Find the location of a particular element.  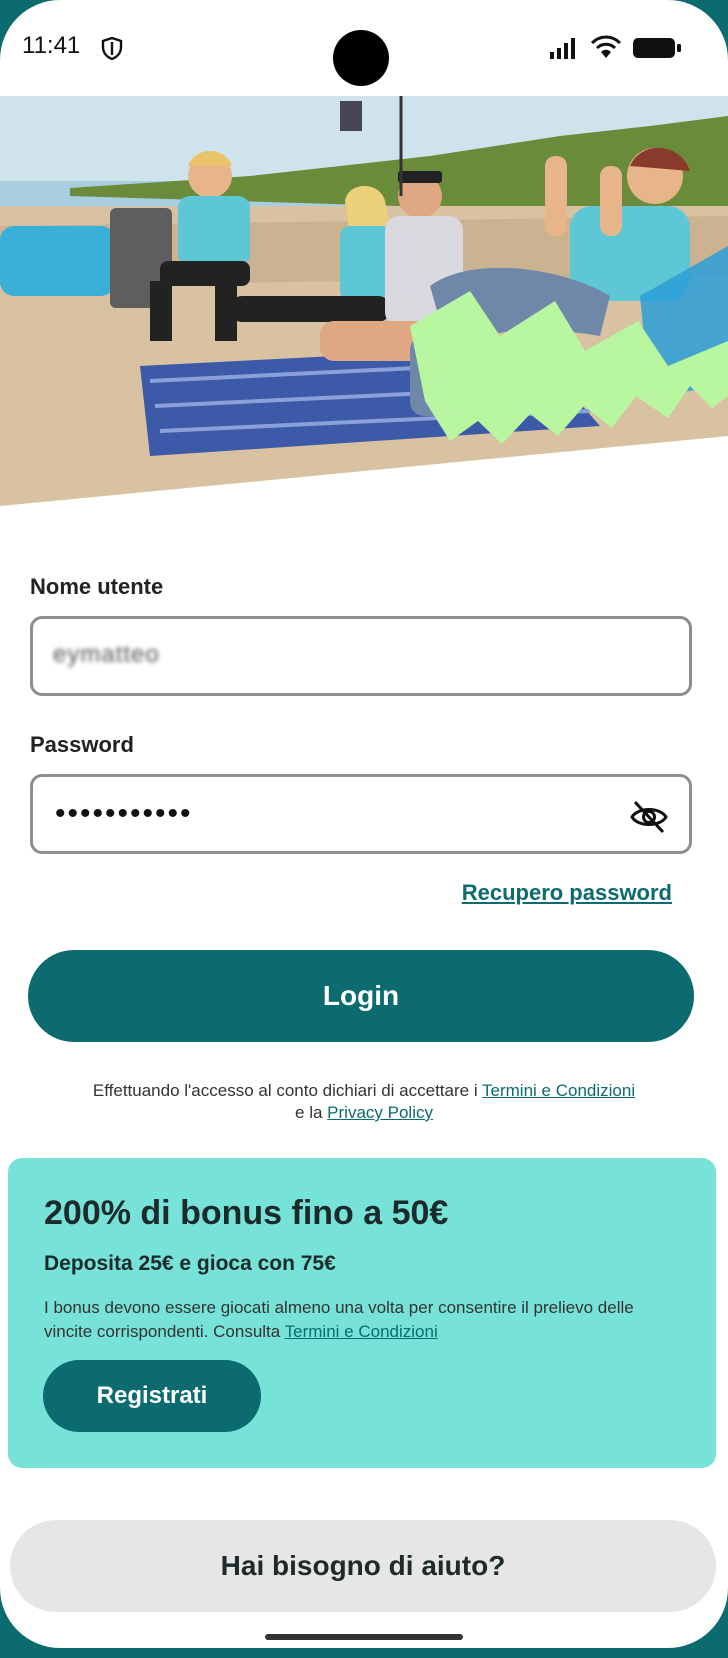

bonus-title: 200% di bonus fino a 50€ is located at coordinates (246, 1213).